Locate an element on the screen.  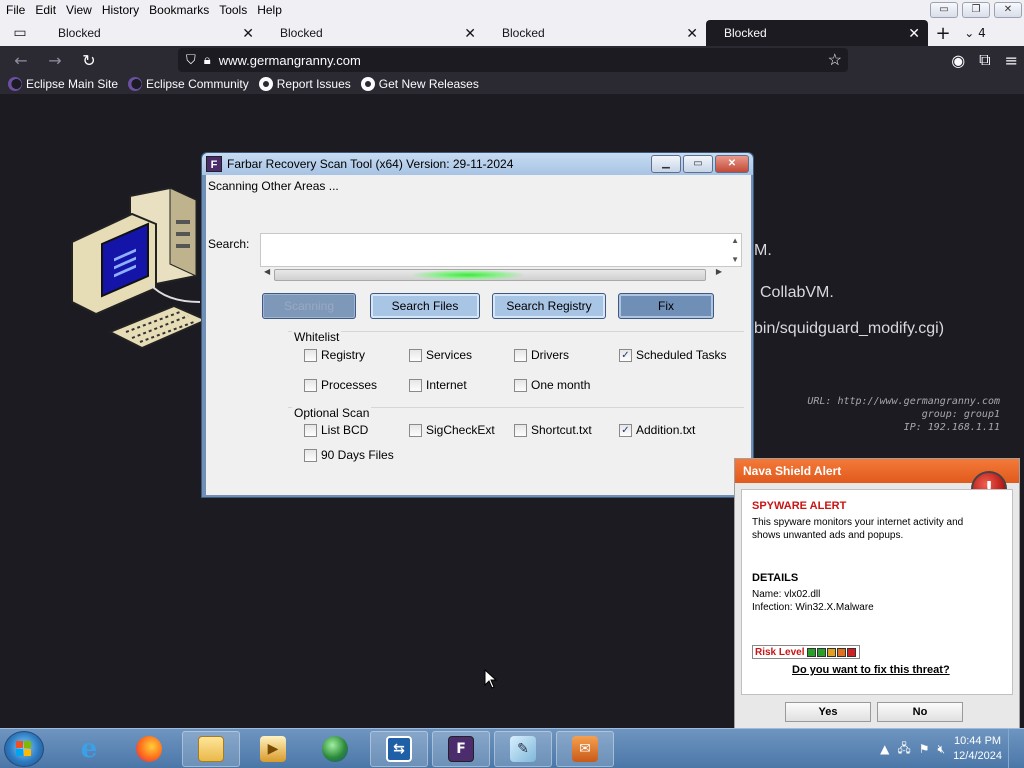
tab-1: Blocked ✕ is located at coordinates (151, 33).